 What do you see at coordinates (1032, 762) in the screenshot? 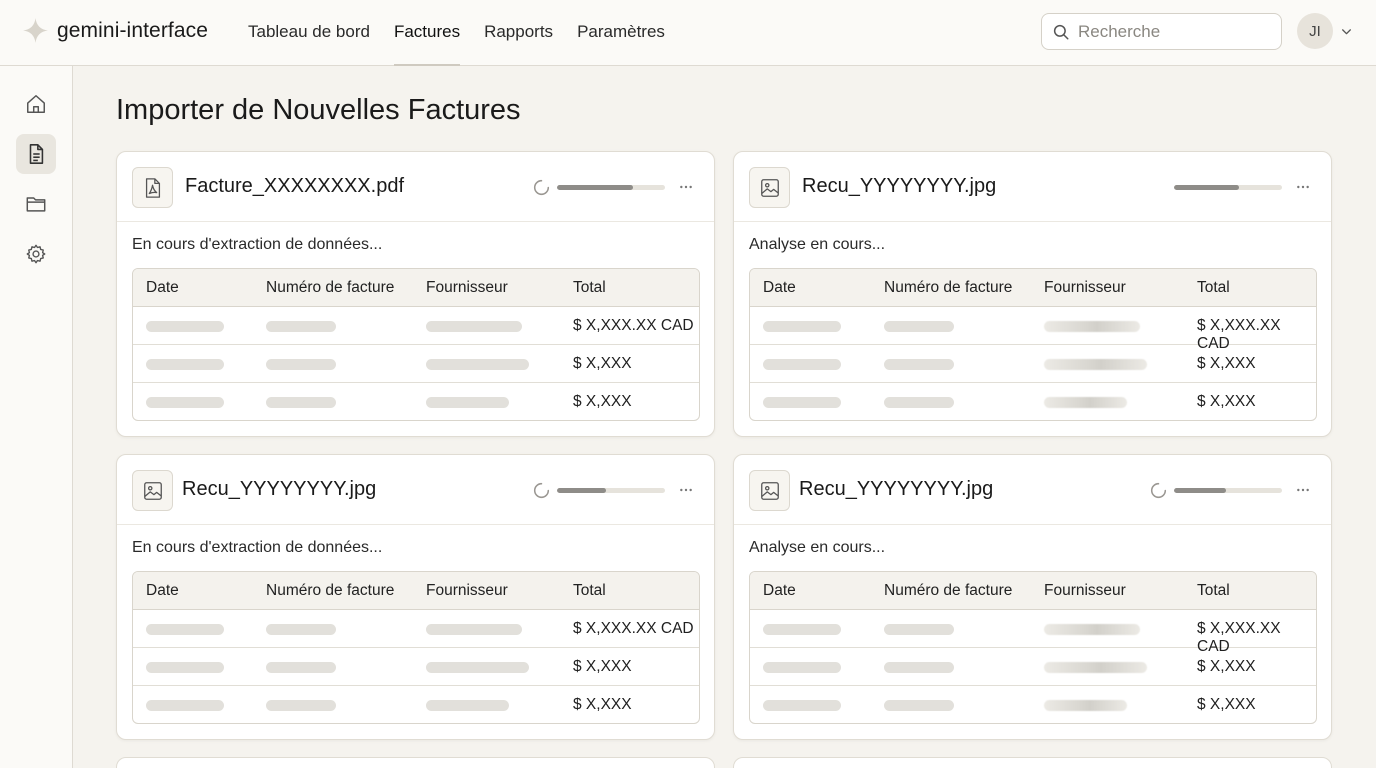
I see `invoice-card-partial` at bounding box center [1032, 762].